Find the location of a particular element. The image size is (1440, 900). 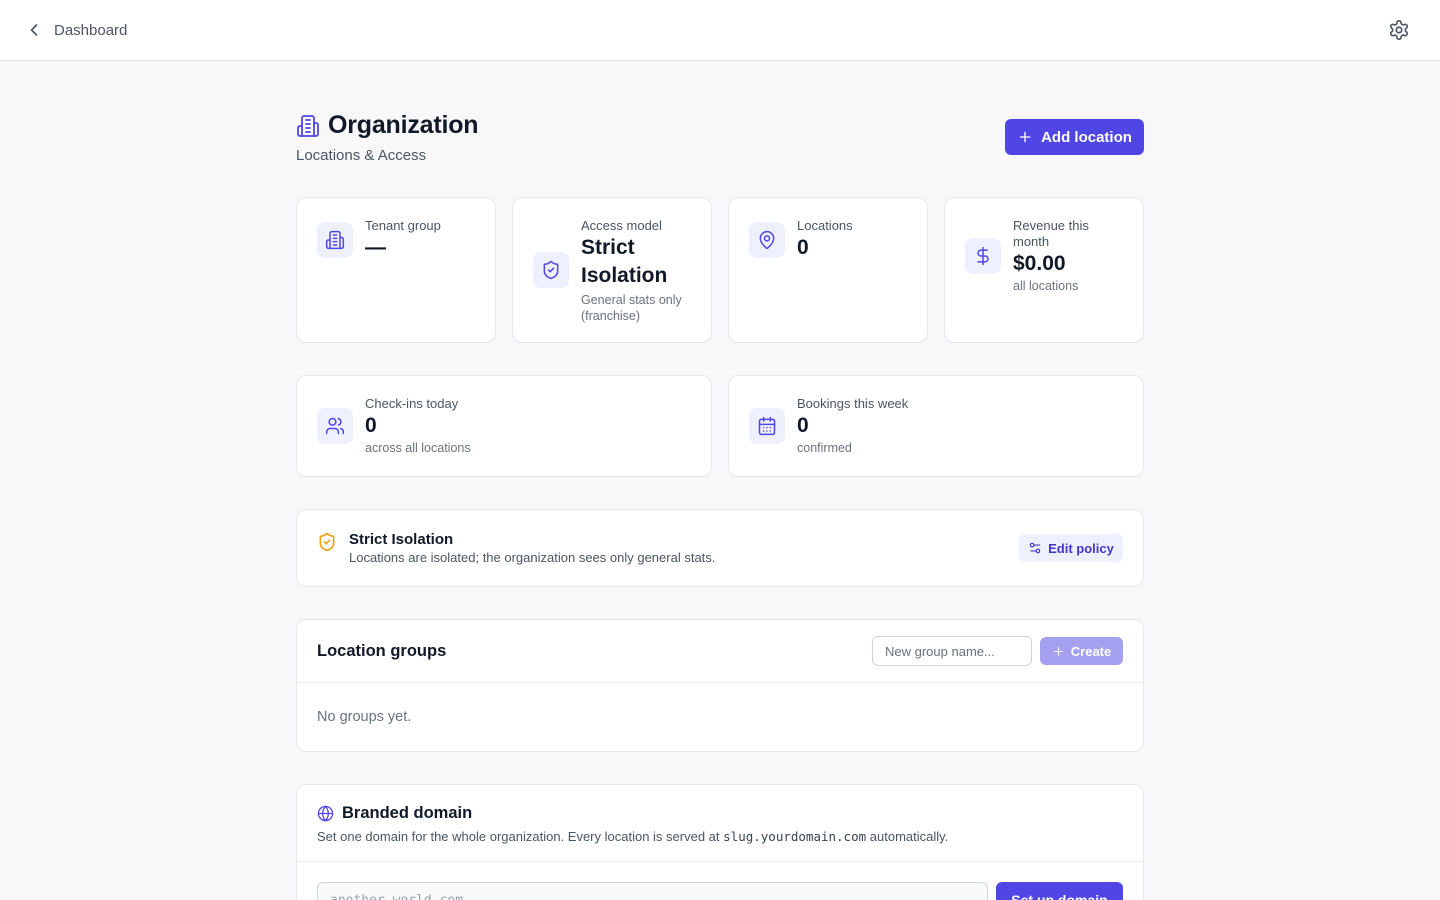

dollar-sign-icon is located at coordinates (983, 256).